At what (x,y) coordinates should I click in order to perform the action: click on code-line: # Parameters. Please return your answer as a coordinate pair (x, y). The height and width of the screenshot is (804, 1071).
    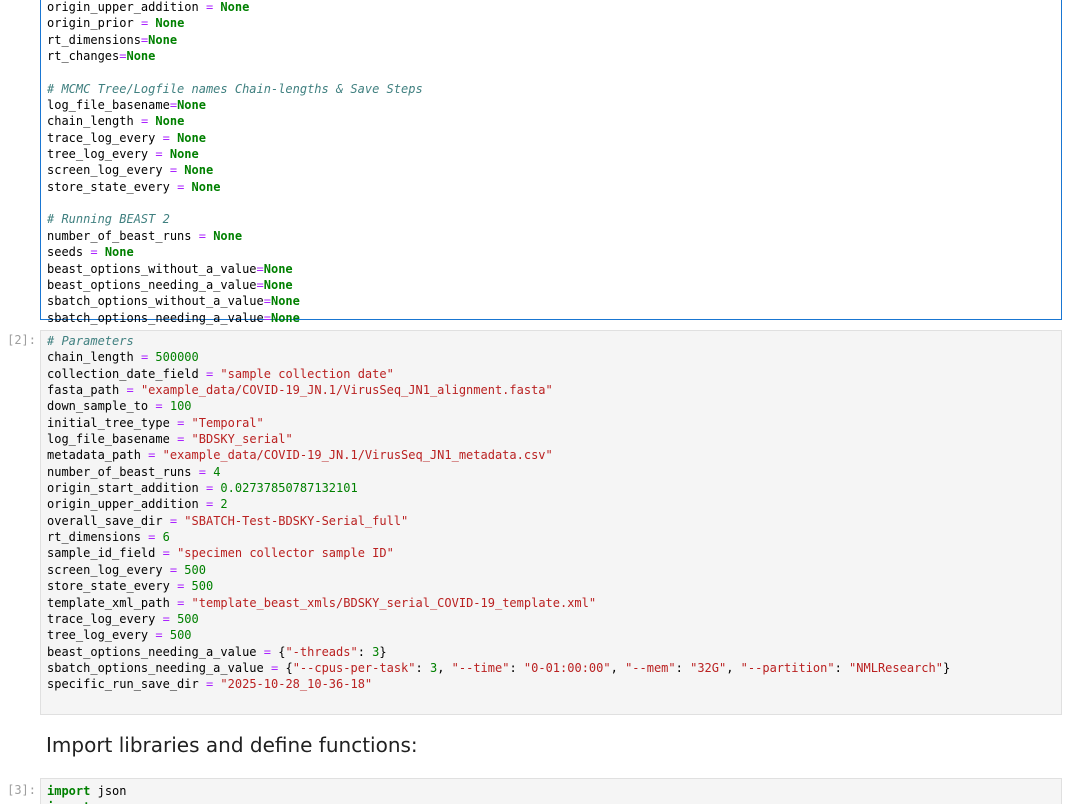
    Looking at the image, I should click on (551, 341).